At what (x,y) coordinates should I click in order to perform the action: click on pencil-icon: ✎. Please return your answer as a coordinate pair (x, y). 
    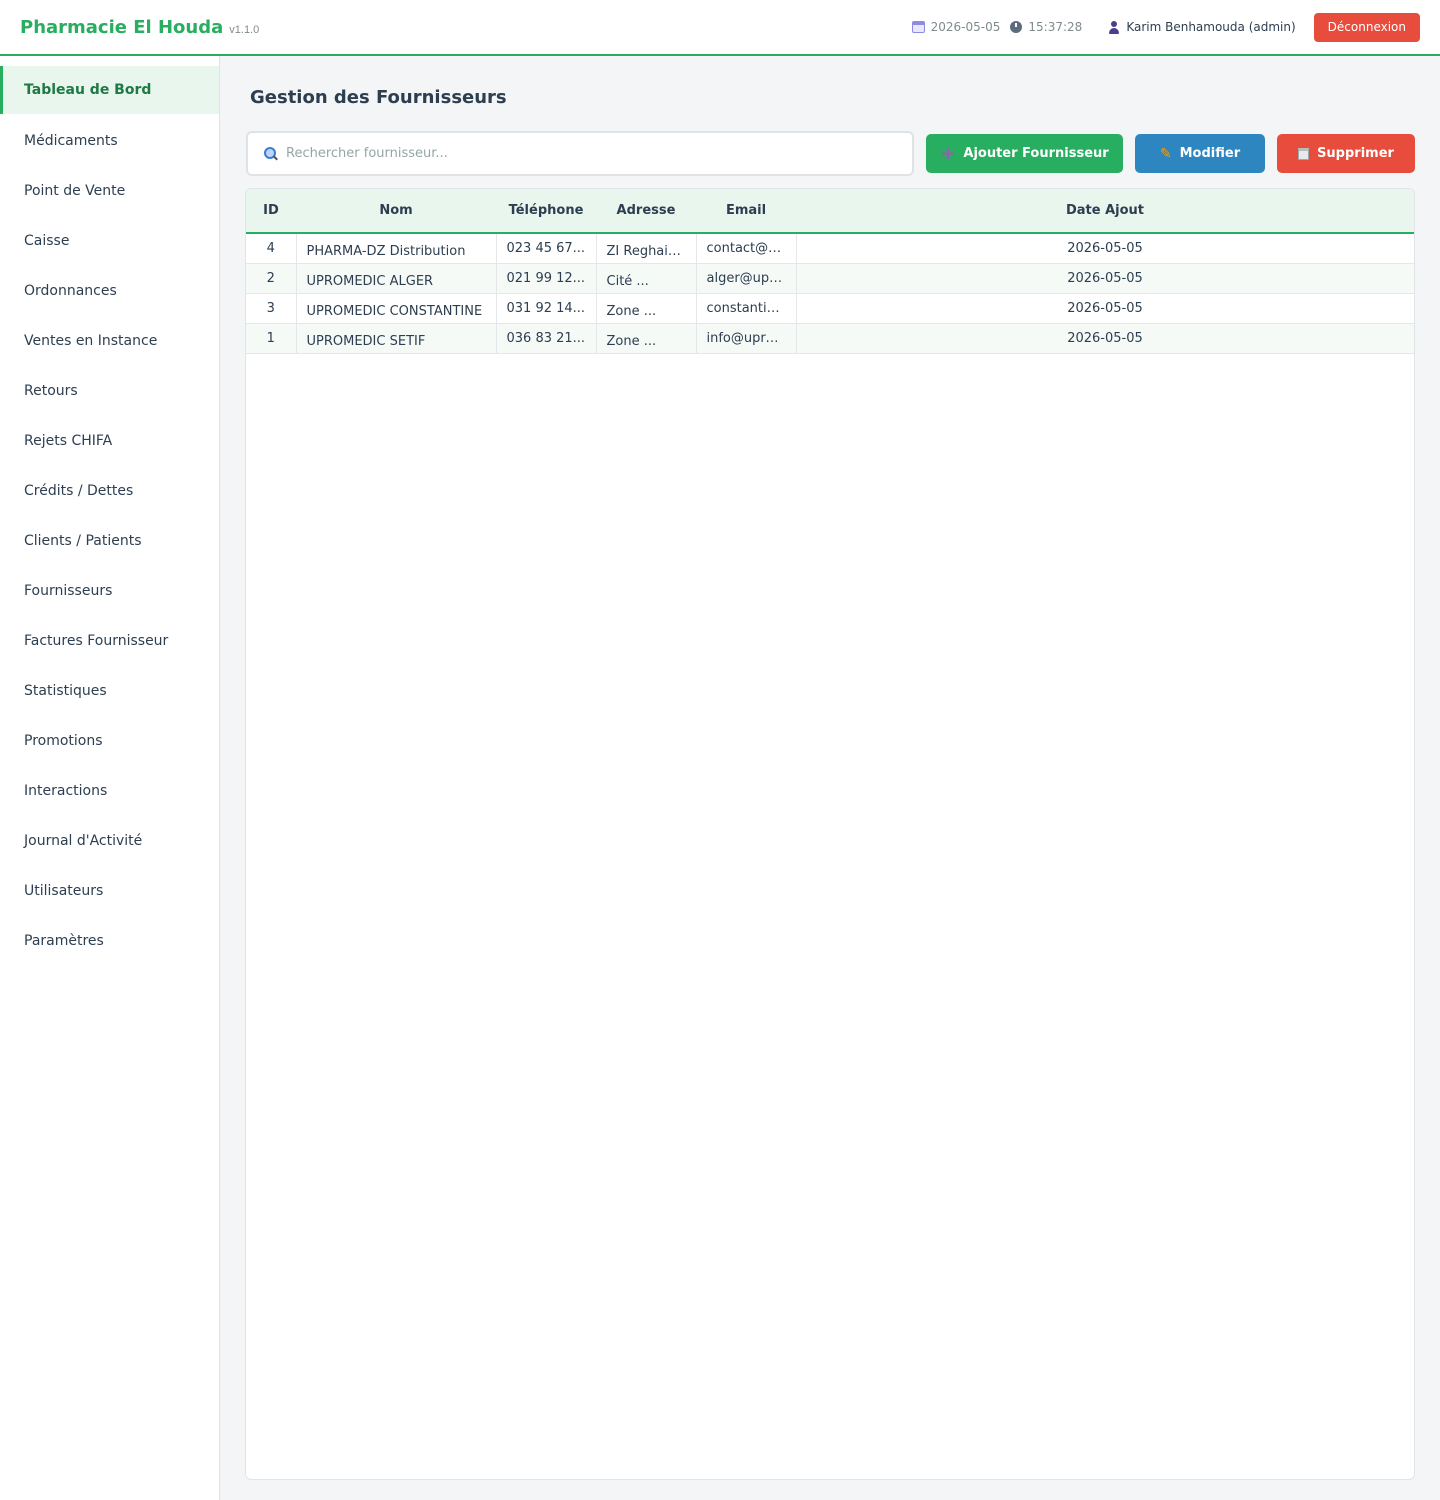
    Looking at the image, I should click on (1165, 153).